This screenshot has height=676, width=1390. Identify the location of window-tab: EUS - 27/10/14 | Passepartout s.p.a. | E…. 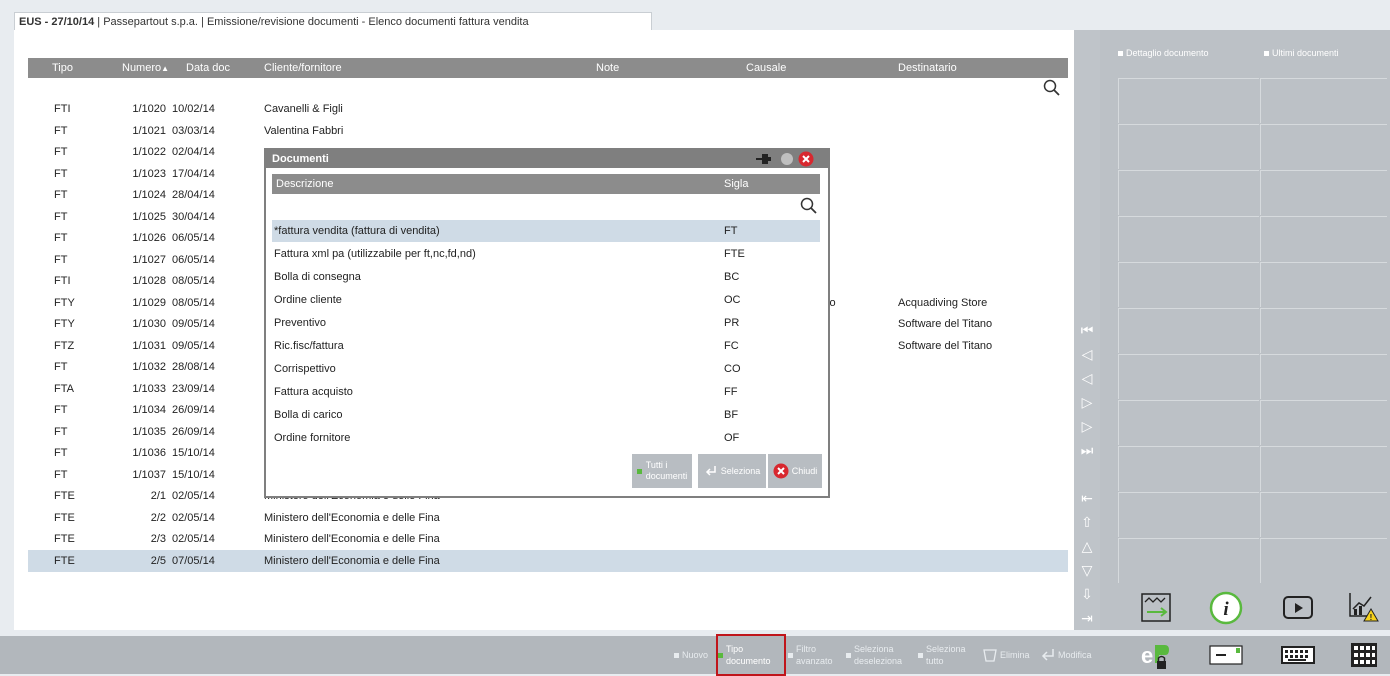
(333, 21).